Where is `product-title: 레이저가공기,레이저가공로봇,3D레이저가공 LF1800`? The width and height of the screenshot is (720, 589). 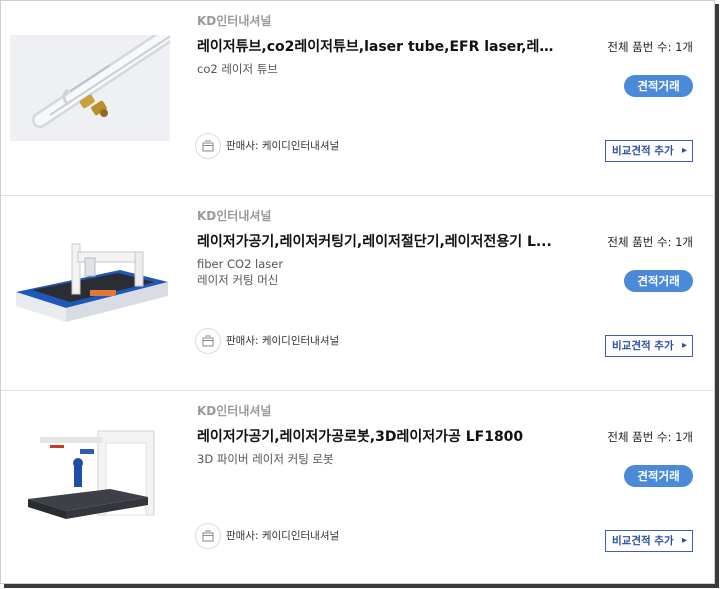
product-title: 레이저가공기,레이저가공로봇,3D레이저가공 LF1800 is located at coordinates (381, 436).